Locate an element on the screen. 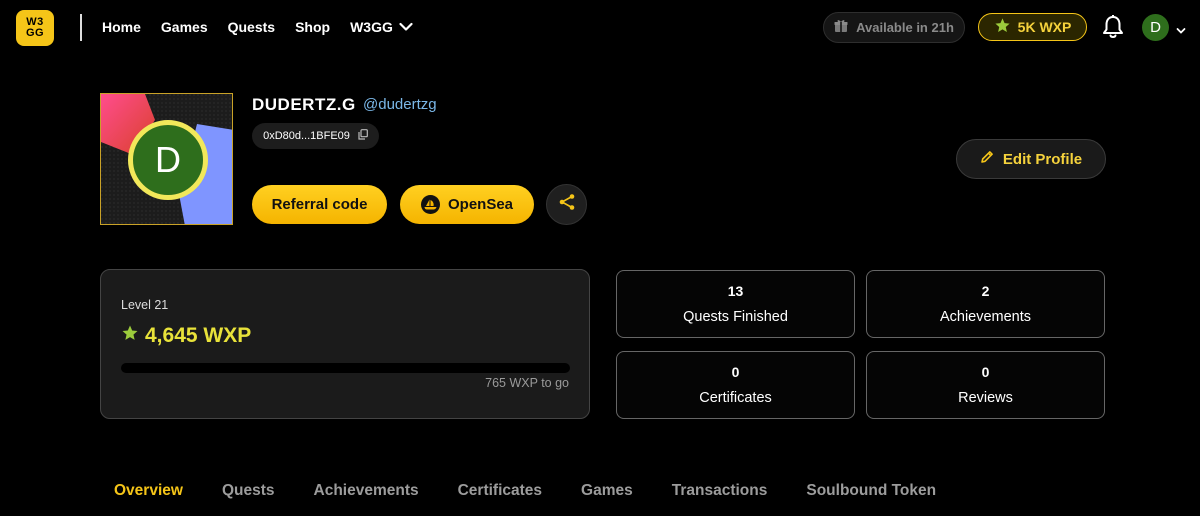 This screenshot has height=516, width=1200. edit-profile-label: Edit Profile is located at coordinates (1042, 159).